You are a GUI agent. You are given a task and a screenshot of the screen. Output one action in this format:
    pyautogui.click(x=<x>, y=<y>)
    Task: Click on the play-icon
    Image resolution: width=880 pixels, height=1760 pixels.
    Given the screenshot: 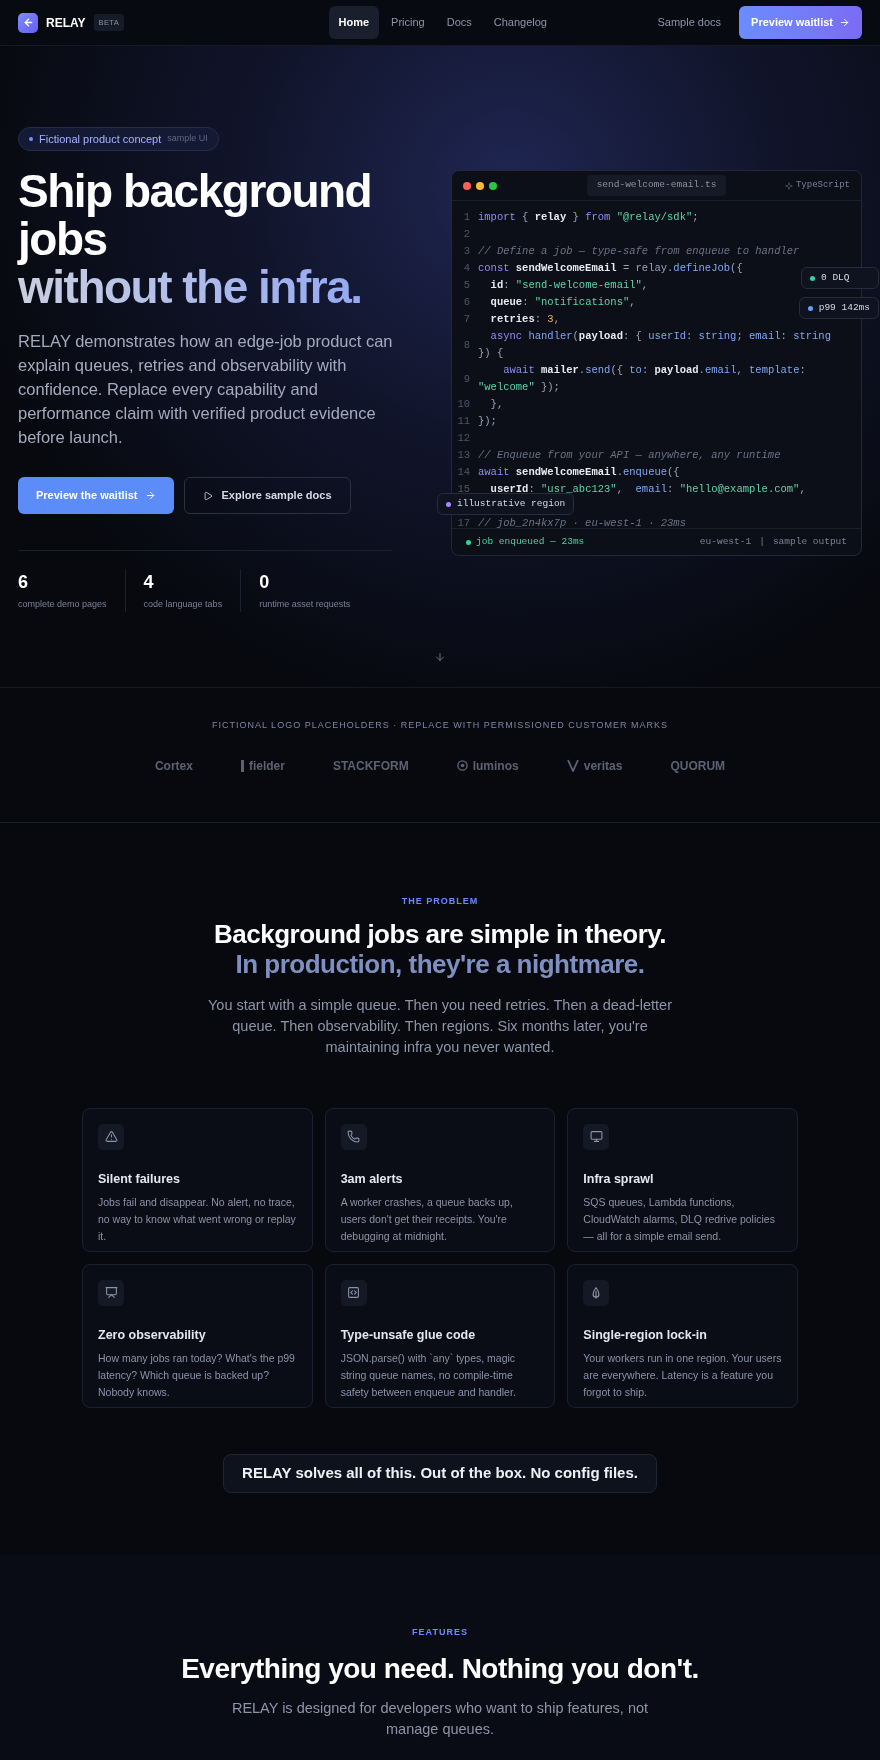 What is the action you would take?
    pyautogui.click(x=208, y=495)
    